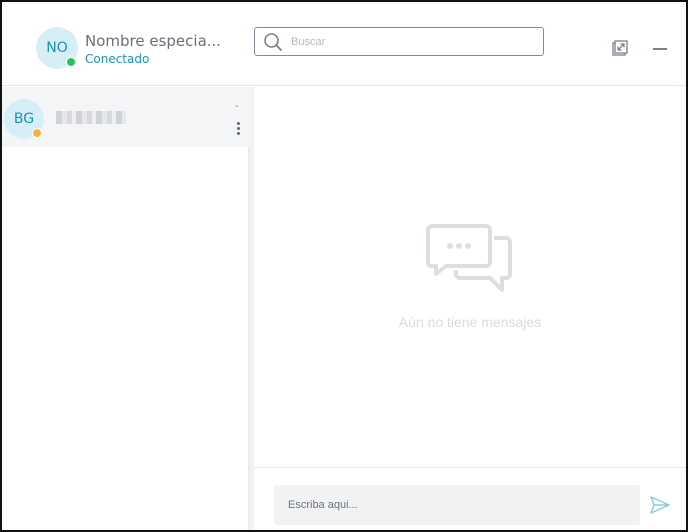 The image size is (688, 532). Describe the element at coordinates (660, 49) in the screenshot. I see `minimize-icon` at that location.